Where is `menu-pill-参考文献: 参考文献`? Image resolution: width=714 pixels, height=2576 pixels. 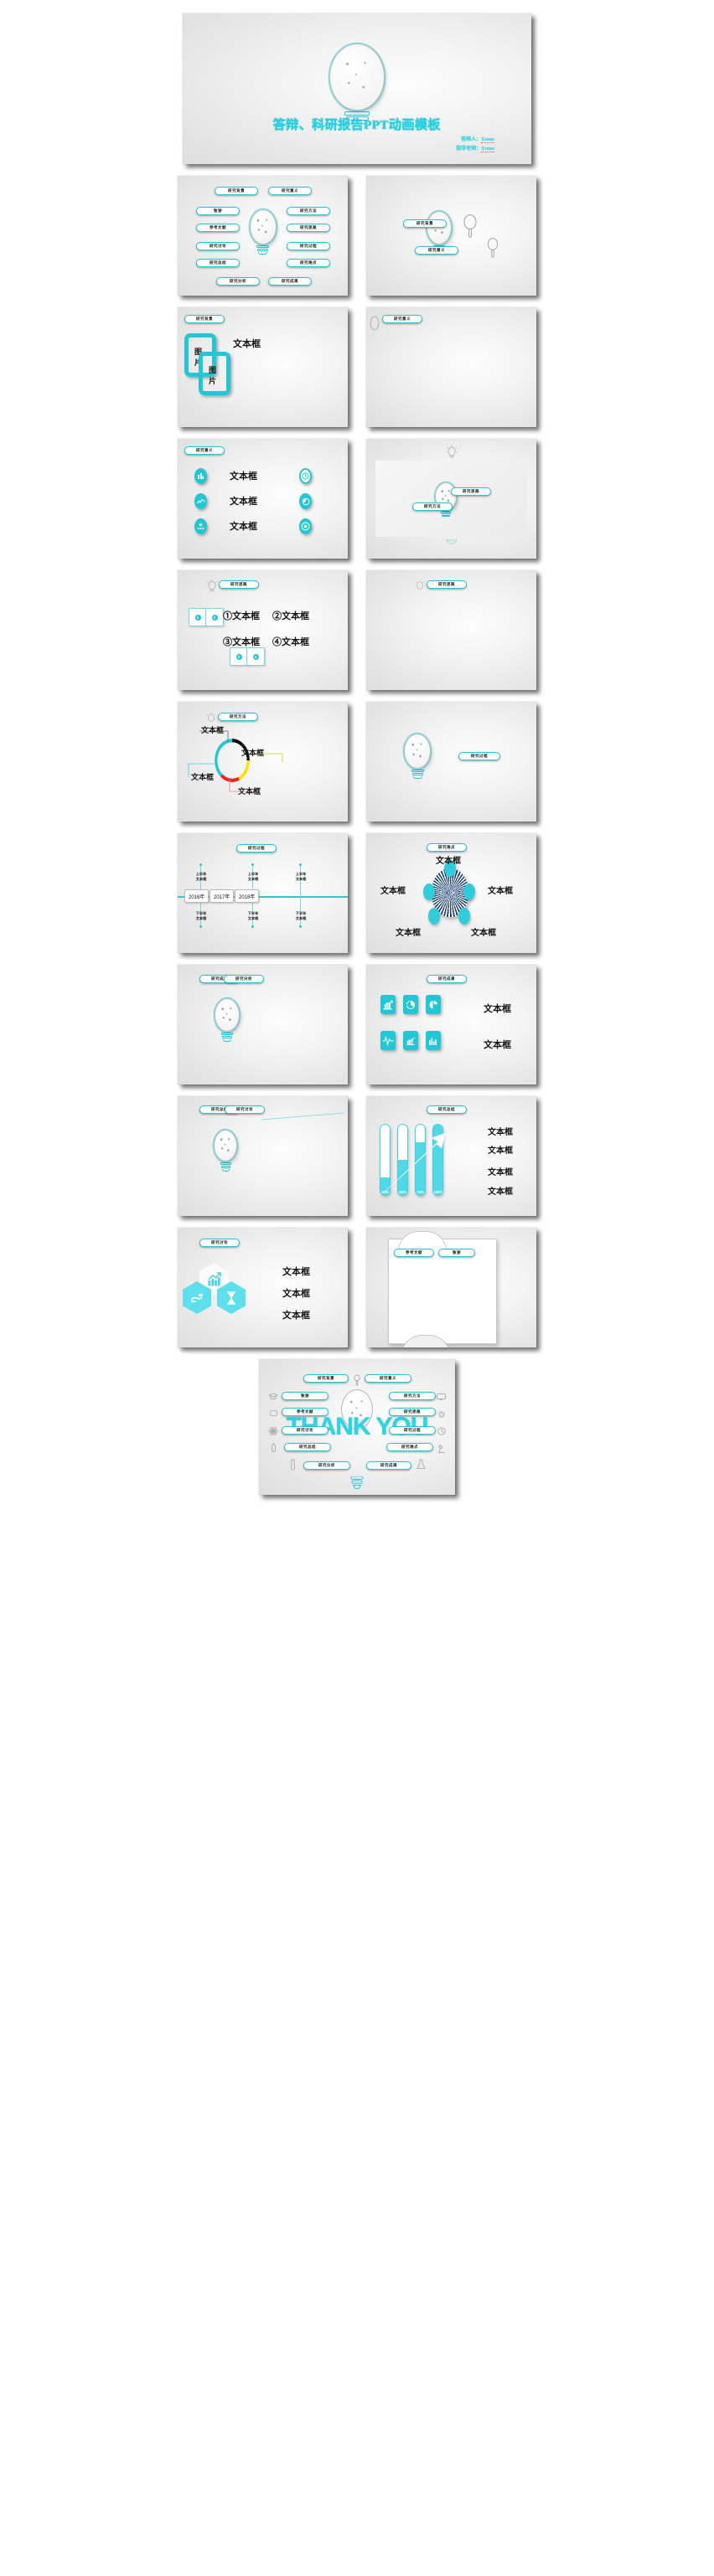
menu-pill-参考文献: 参考文献 is located at coordinates (218, 228).